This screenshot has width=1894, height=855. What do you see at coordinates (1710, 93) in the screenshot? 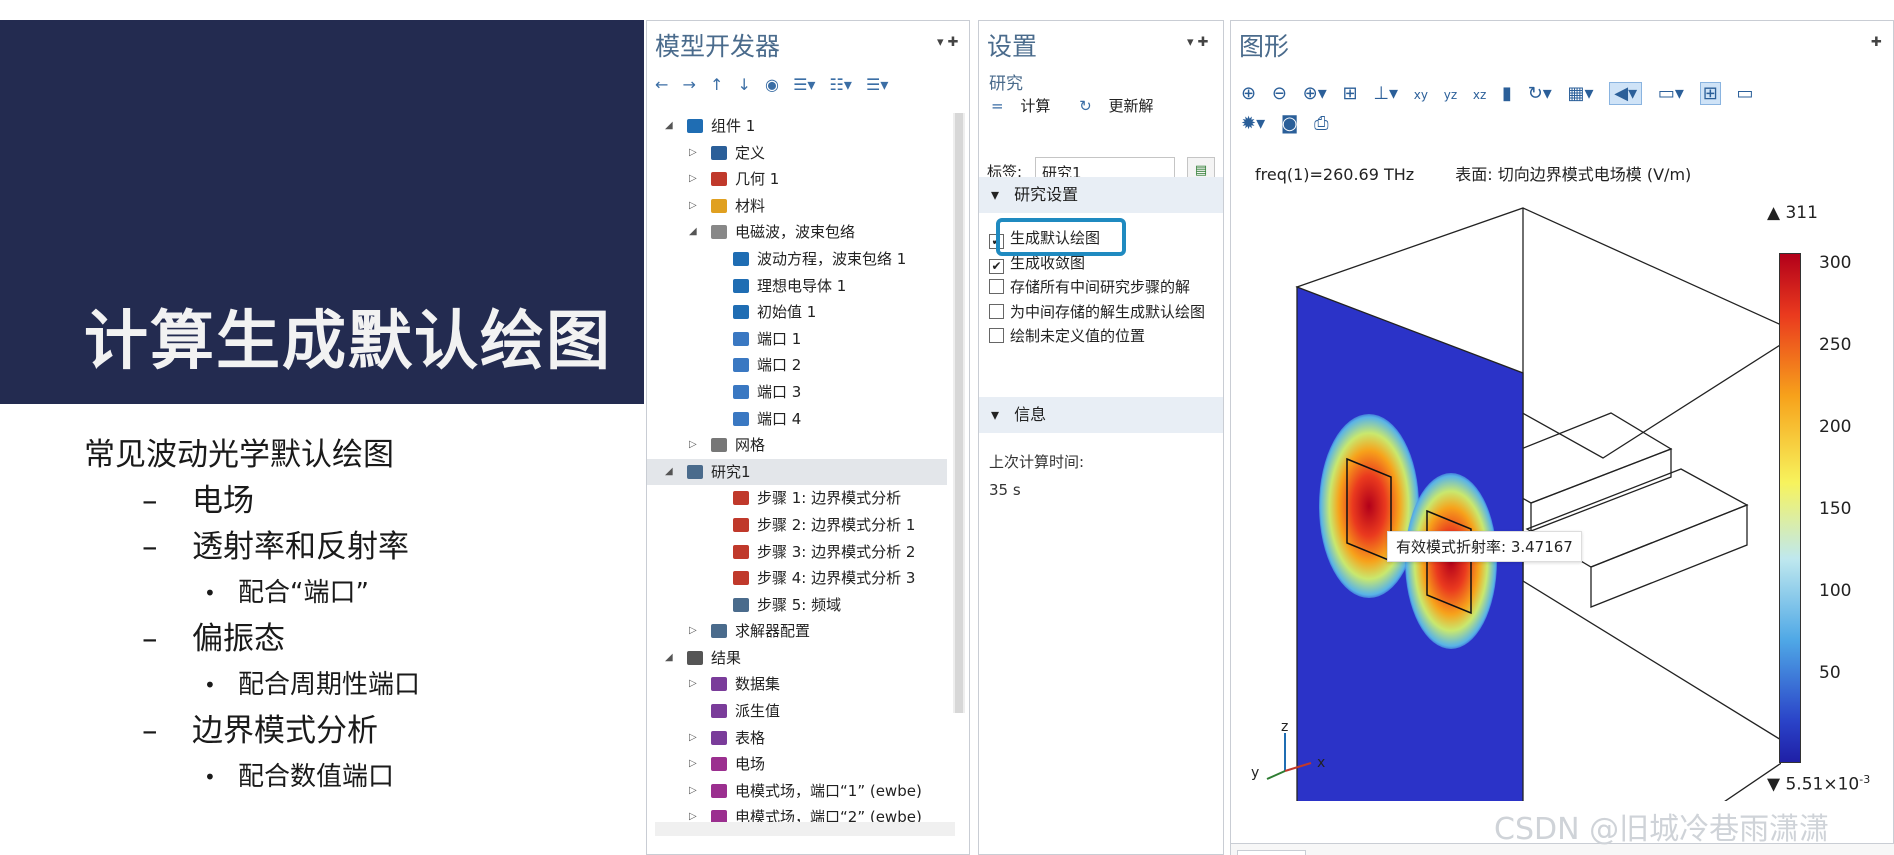
I see `grid-icon: ⊞` at bounding box center [1710, 93].